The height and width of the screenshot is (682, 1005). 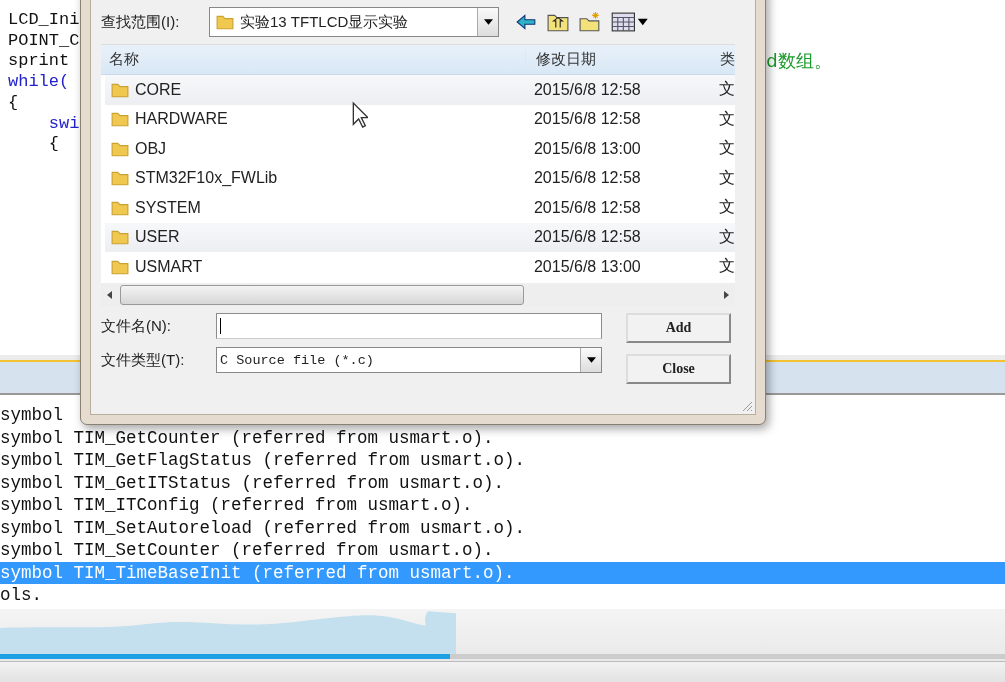 What do you see at coordinates (263, 460) in the screenshot?
I see `output-line: symbol TIM_GetFlagStatus (referred from usmart.o).` at bounding box center [263, 460].